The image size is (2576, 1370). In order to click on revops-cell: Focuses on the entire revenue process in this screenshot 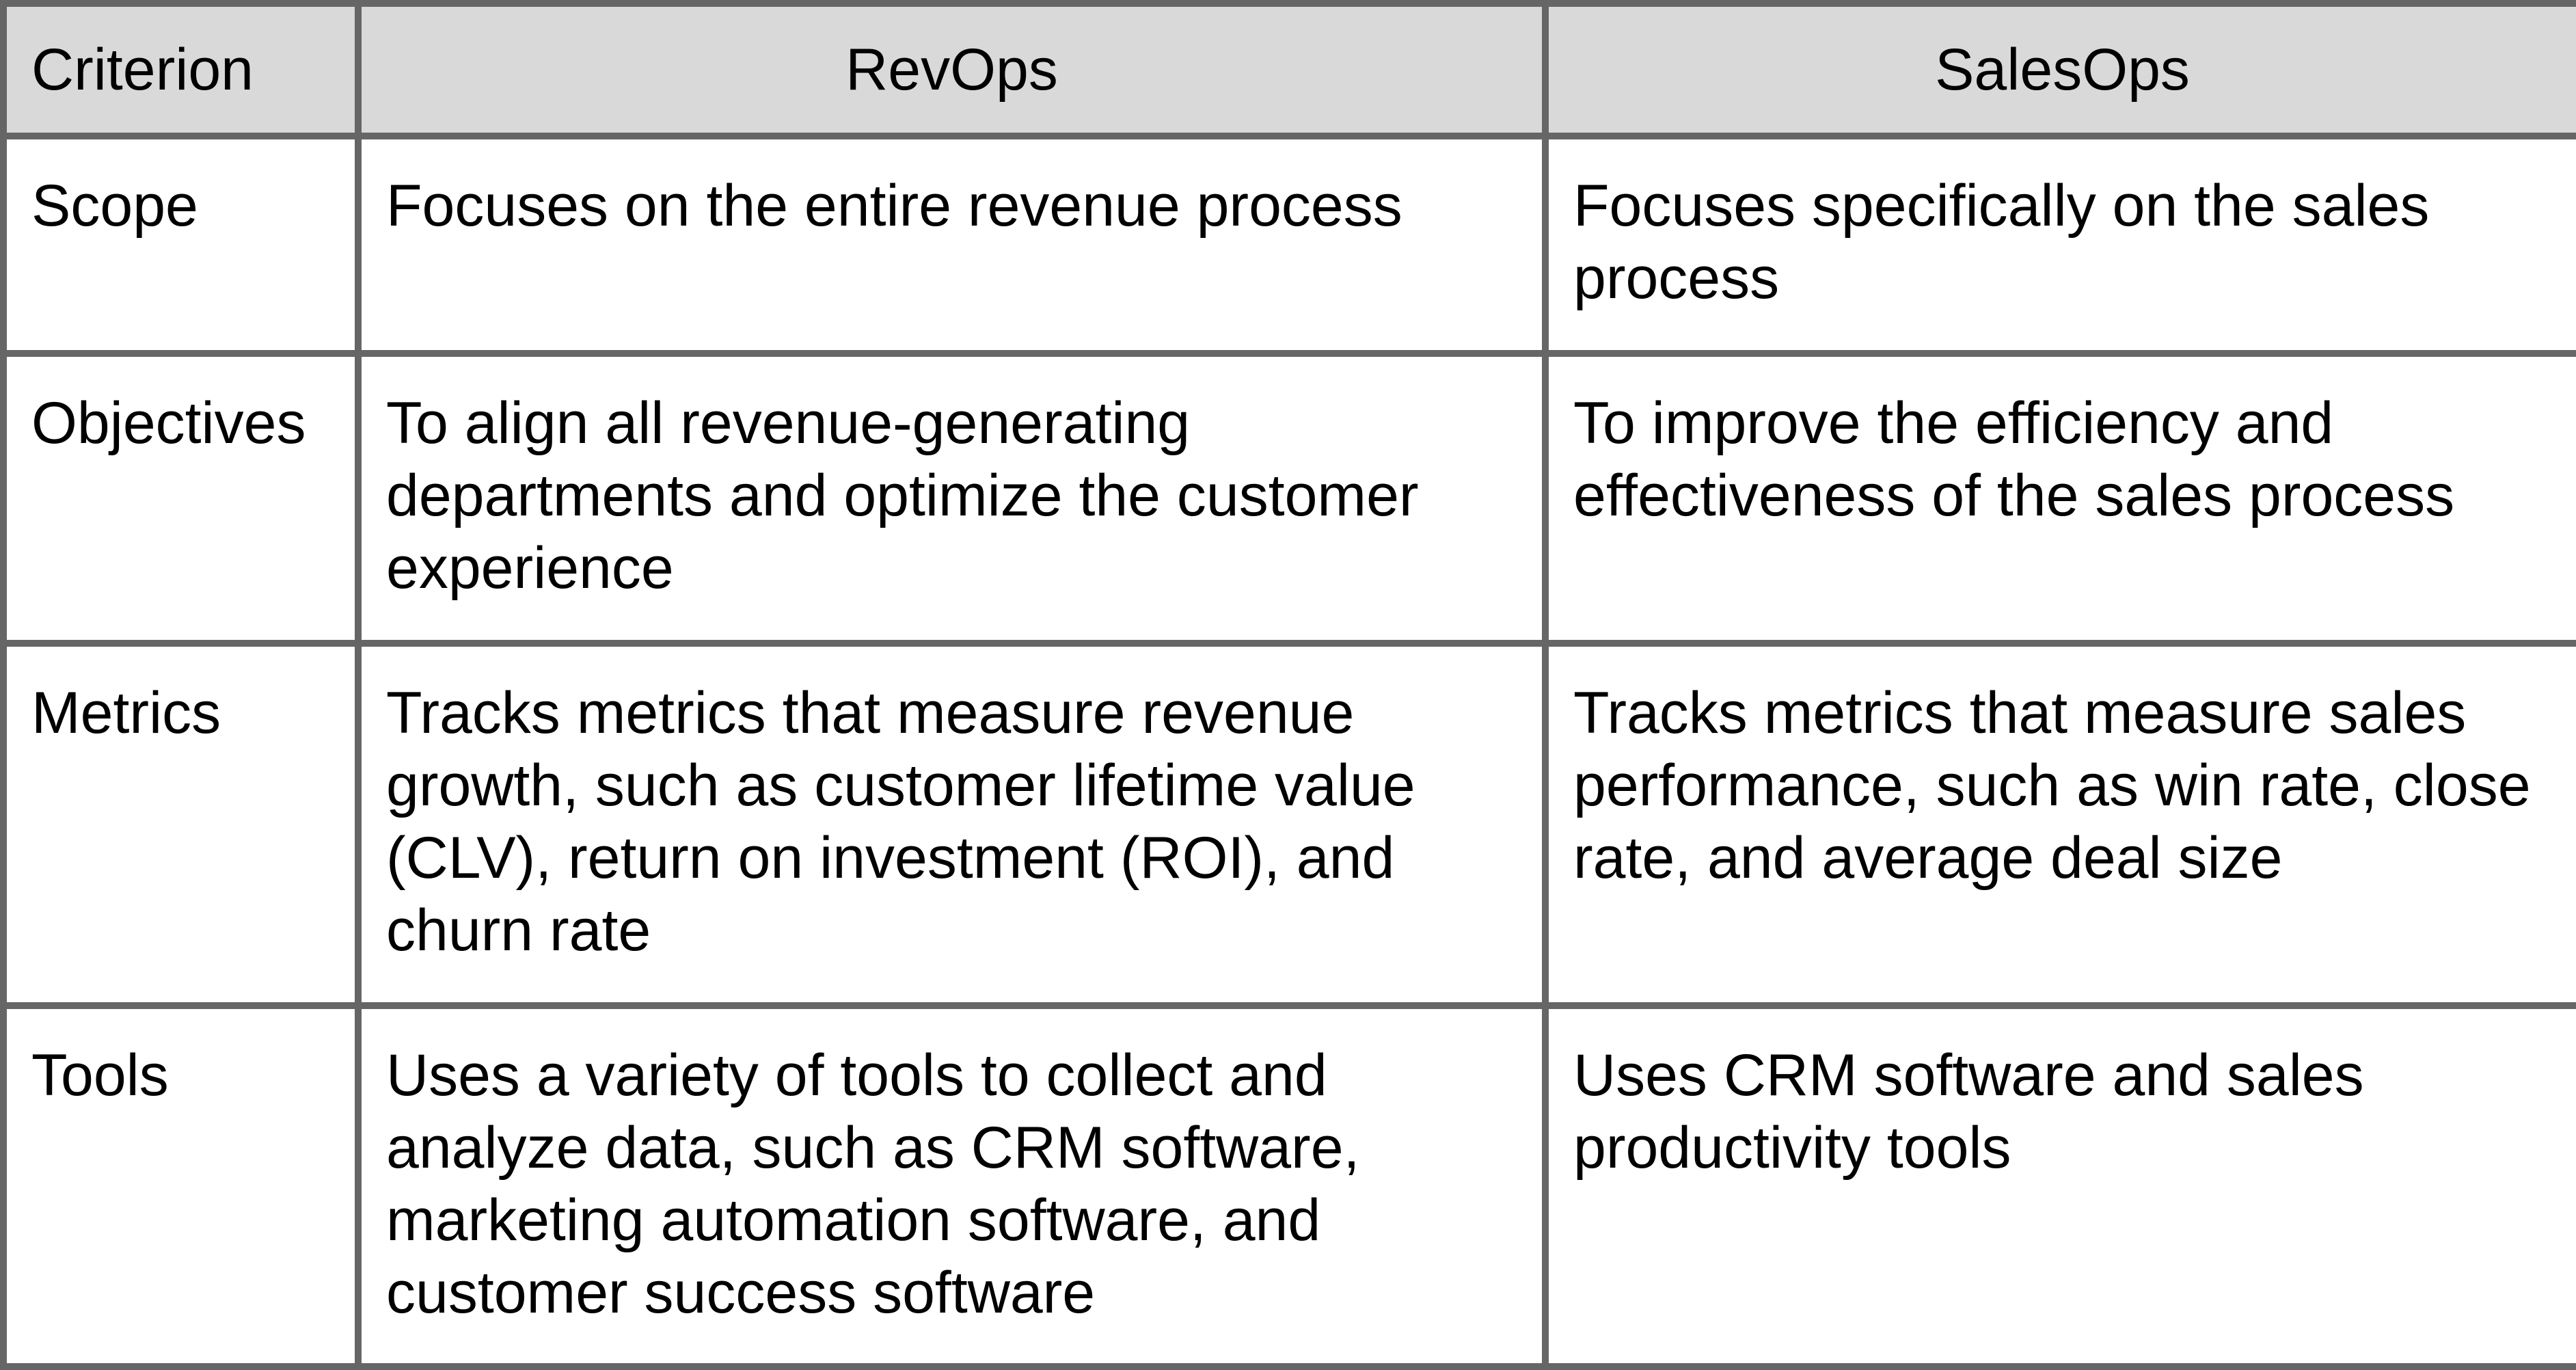, I will do `click(952, 245)`.